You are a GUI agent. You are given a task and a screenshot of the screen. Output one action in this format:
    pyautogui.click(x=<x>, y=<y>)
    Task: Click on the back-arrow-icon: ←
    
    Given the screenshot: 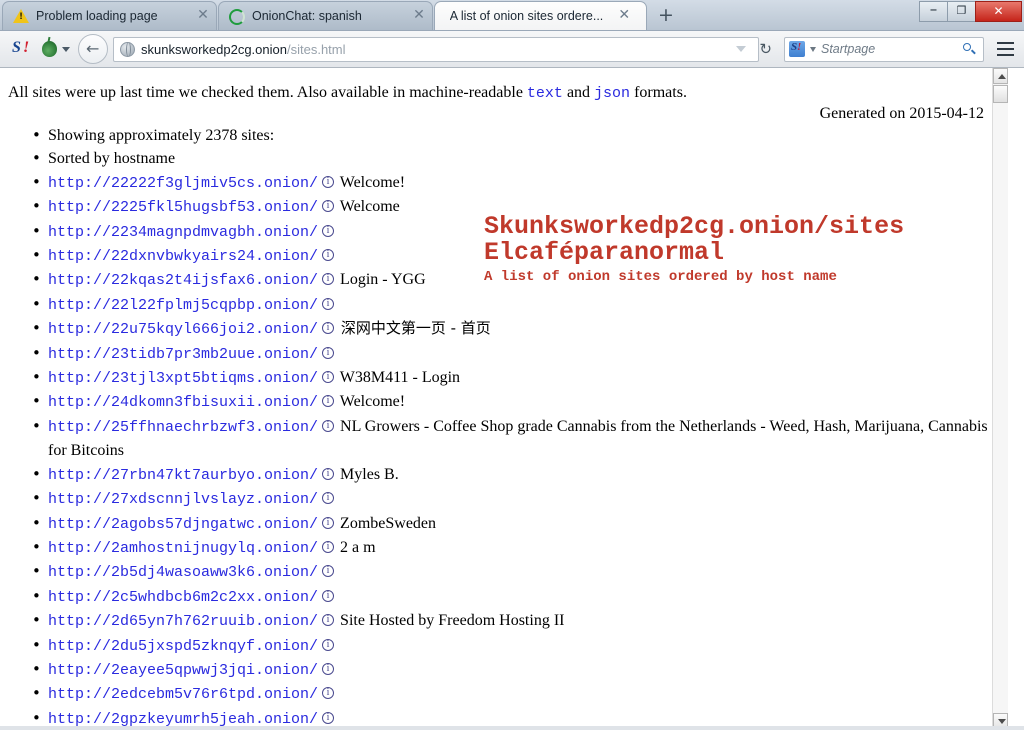 What is the action you would take?
    pyautogui.click(x=93, y=48)
    